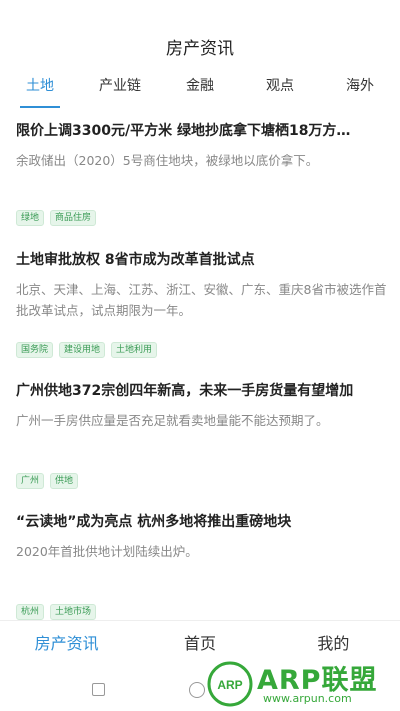  I want to click on article-tags: 绿地 商品住房, so click(56, 218).